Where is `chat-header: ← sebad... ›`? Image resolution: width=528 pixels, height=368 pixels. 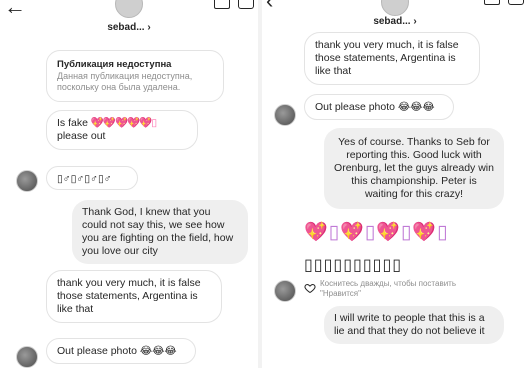 chat-header: ← sebad... › is located at coordinates (129, 22).